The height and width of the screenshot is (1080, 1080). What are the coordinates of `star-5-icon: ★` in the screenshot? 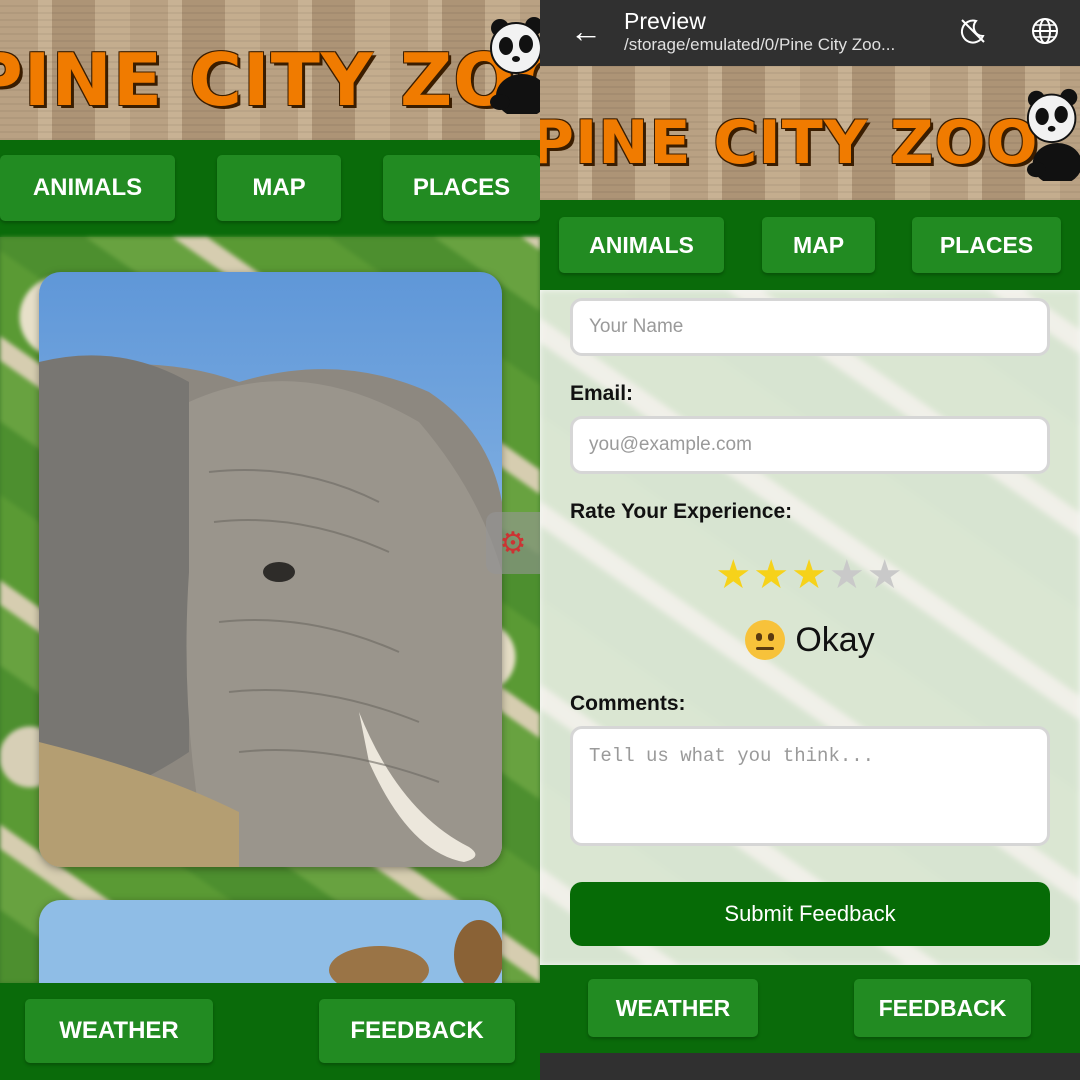 It's located at (886, 575).